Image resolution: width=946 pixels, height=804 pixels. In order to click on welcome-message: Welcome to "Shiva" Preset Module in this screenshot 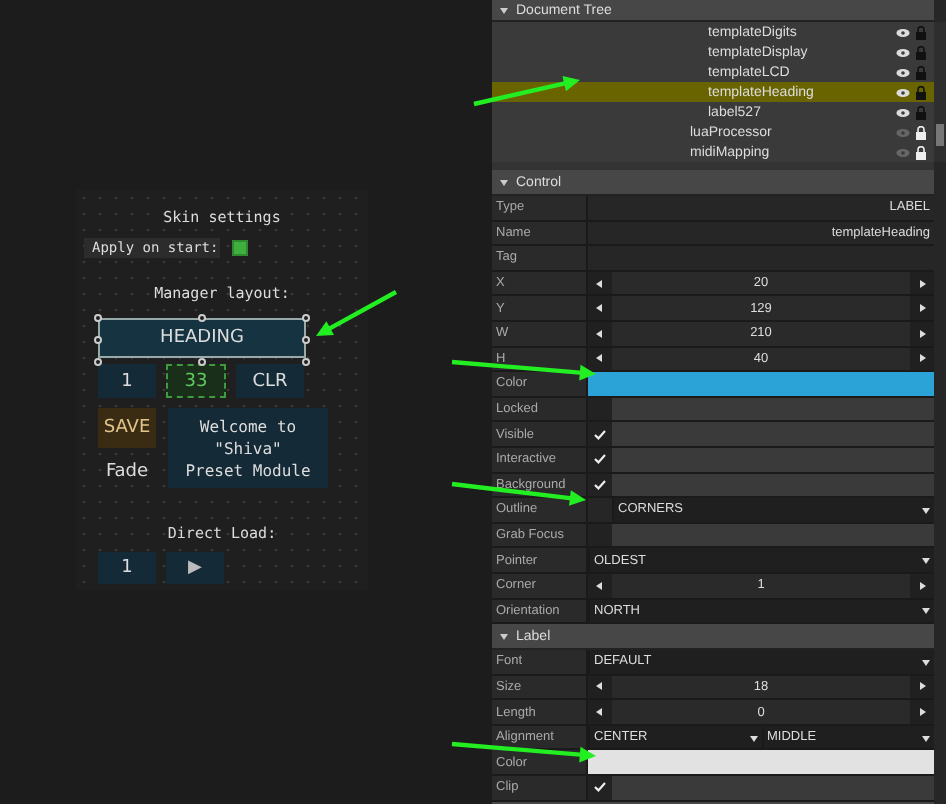, I will do `click(248, 448)`.